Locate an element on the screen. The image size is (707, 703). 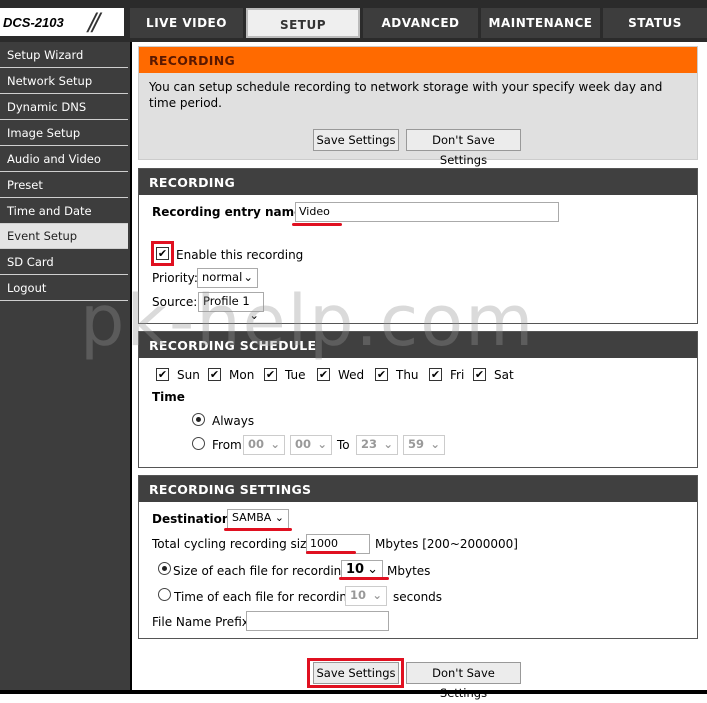
file-time-label: Time of each file for recording: is located at coordinates (266, 597).